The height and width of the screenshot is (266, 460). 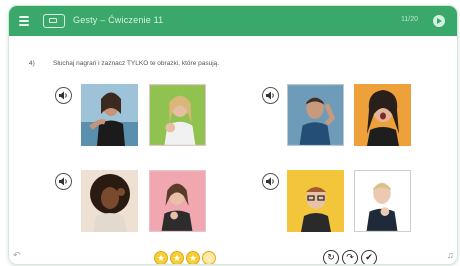 What do you see at coordinates (450, 255) in the screenshot?
I see `music-icon: ♫` at bounding box center [450, 255].